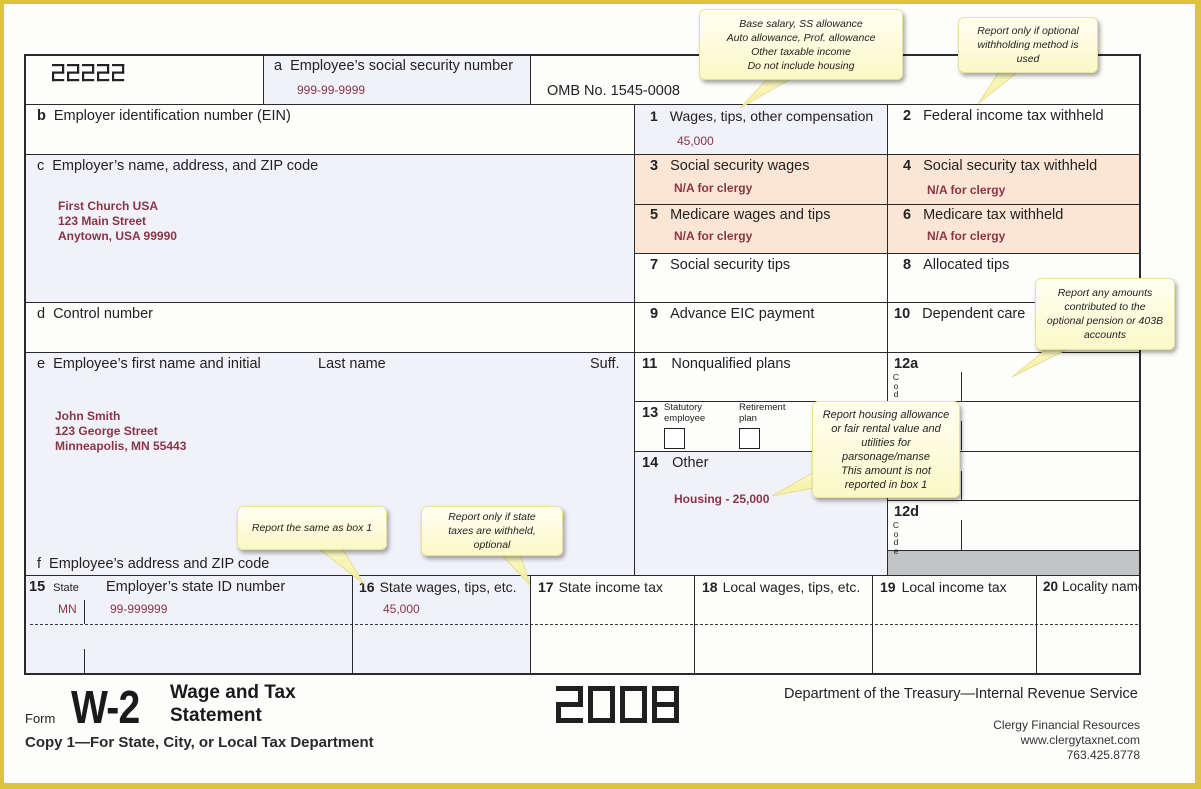 The width and height of the screenshot is (1201, 789). Describe the element at coordinates (690, 463) in the screenshot. I see `box-14-text: Other` at that location.